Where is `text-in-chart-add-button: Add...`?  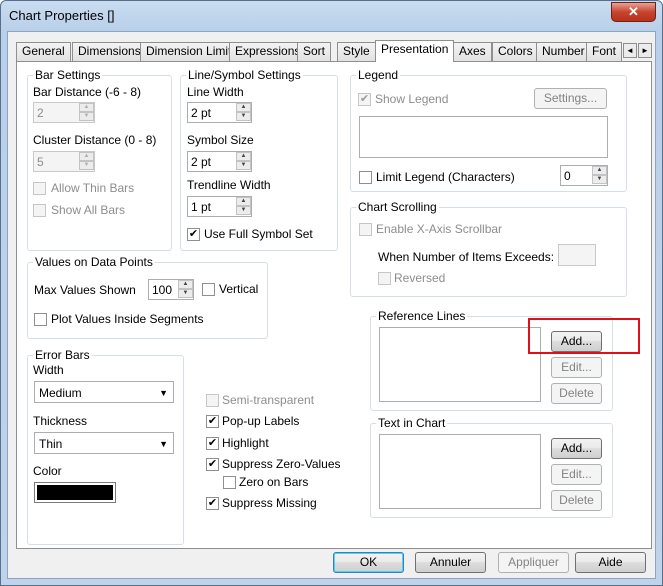 text-in-chart-add-button: Add... is located at coordinates (576, 448).